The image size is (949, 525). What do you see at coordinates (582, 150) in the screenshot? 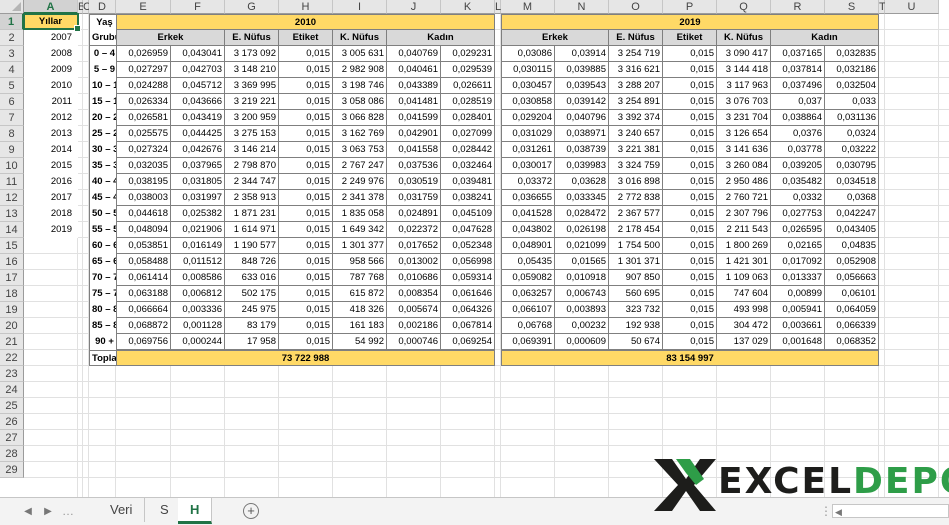
I see `block_2019-data-cell: 0,038739` at bounding box center [582, 150].